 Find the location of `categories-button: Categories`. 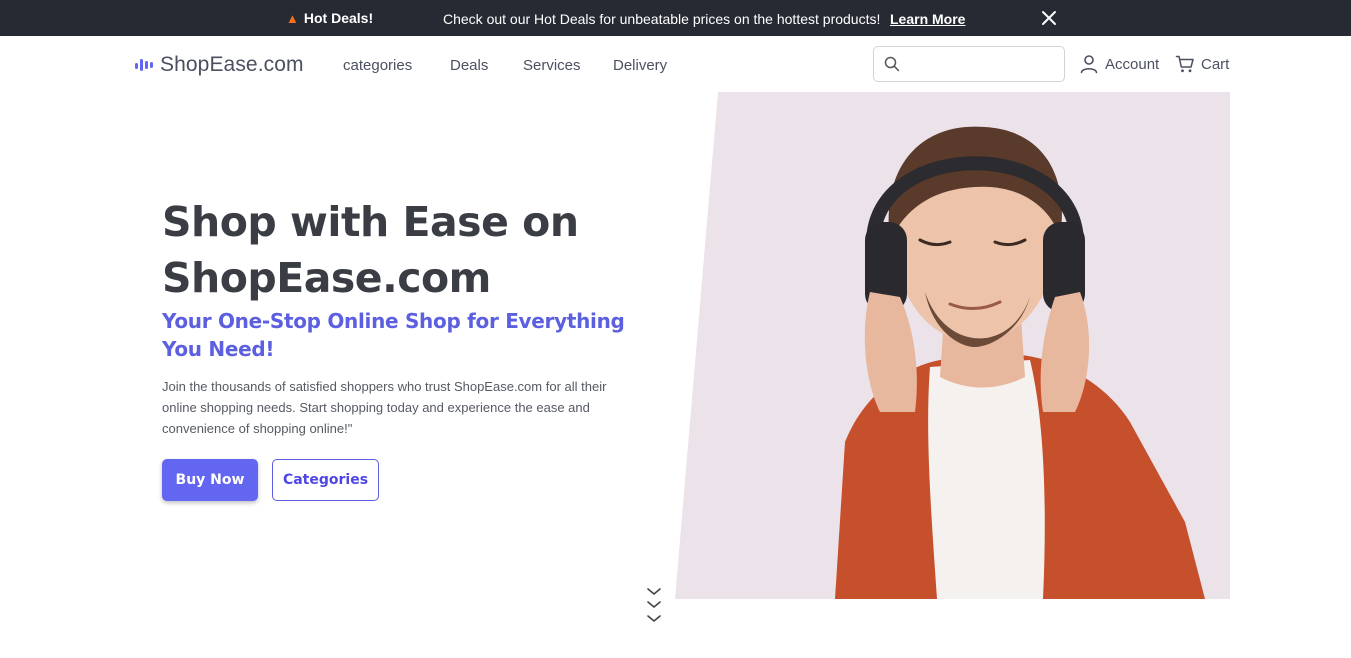

categories-button: Categories is located at coordinates (325, 480).